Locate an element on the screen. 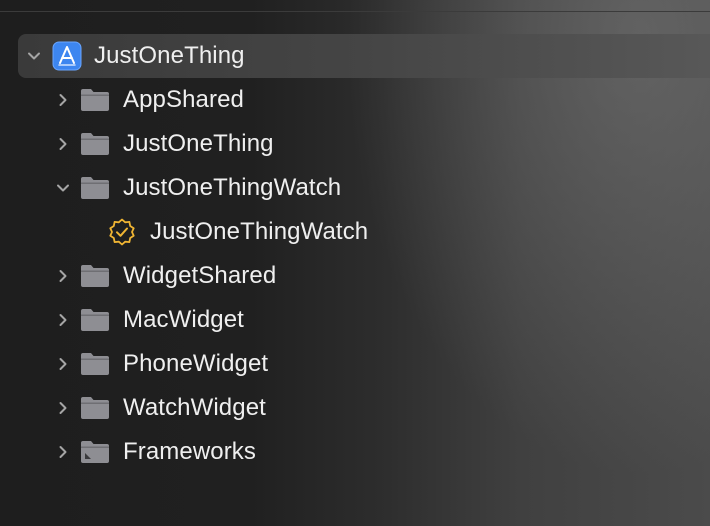 The image size is (710, 526). watch-app-badge-icon is located at coordinates (122, 232).